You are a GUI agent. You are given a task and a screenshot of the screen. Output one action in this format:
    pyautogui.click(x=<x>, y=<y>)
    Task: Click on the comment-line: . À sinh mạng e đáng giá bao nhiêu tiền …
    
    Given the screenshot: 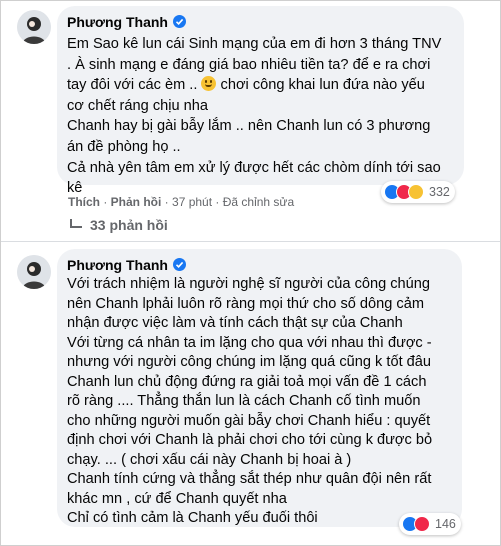 What is the action you would take?
    pyautogui.click(x=249, y=64)
    